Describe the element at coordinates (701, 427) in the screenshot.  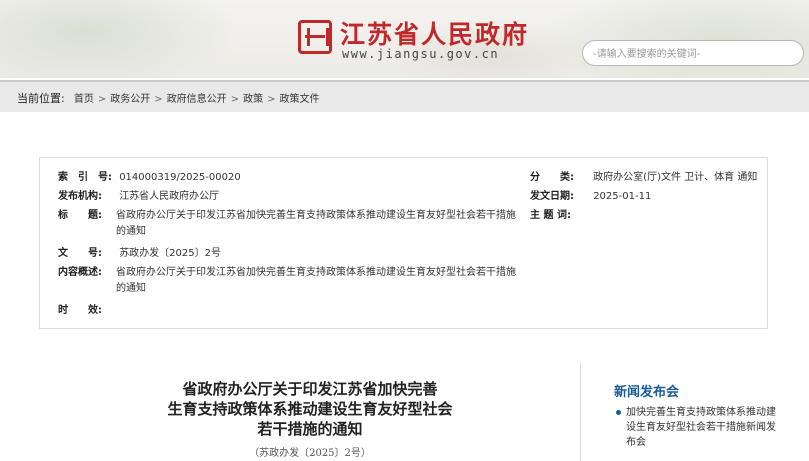
I see `sidebar-news-link: 加快完善生育支持政策体系推动建设生育友好型社会若干措施新闻发布会` at that location.